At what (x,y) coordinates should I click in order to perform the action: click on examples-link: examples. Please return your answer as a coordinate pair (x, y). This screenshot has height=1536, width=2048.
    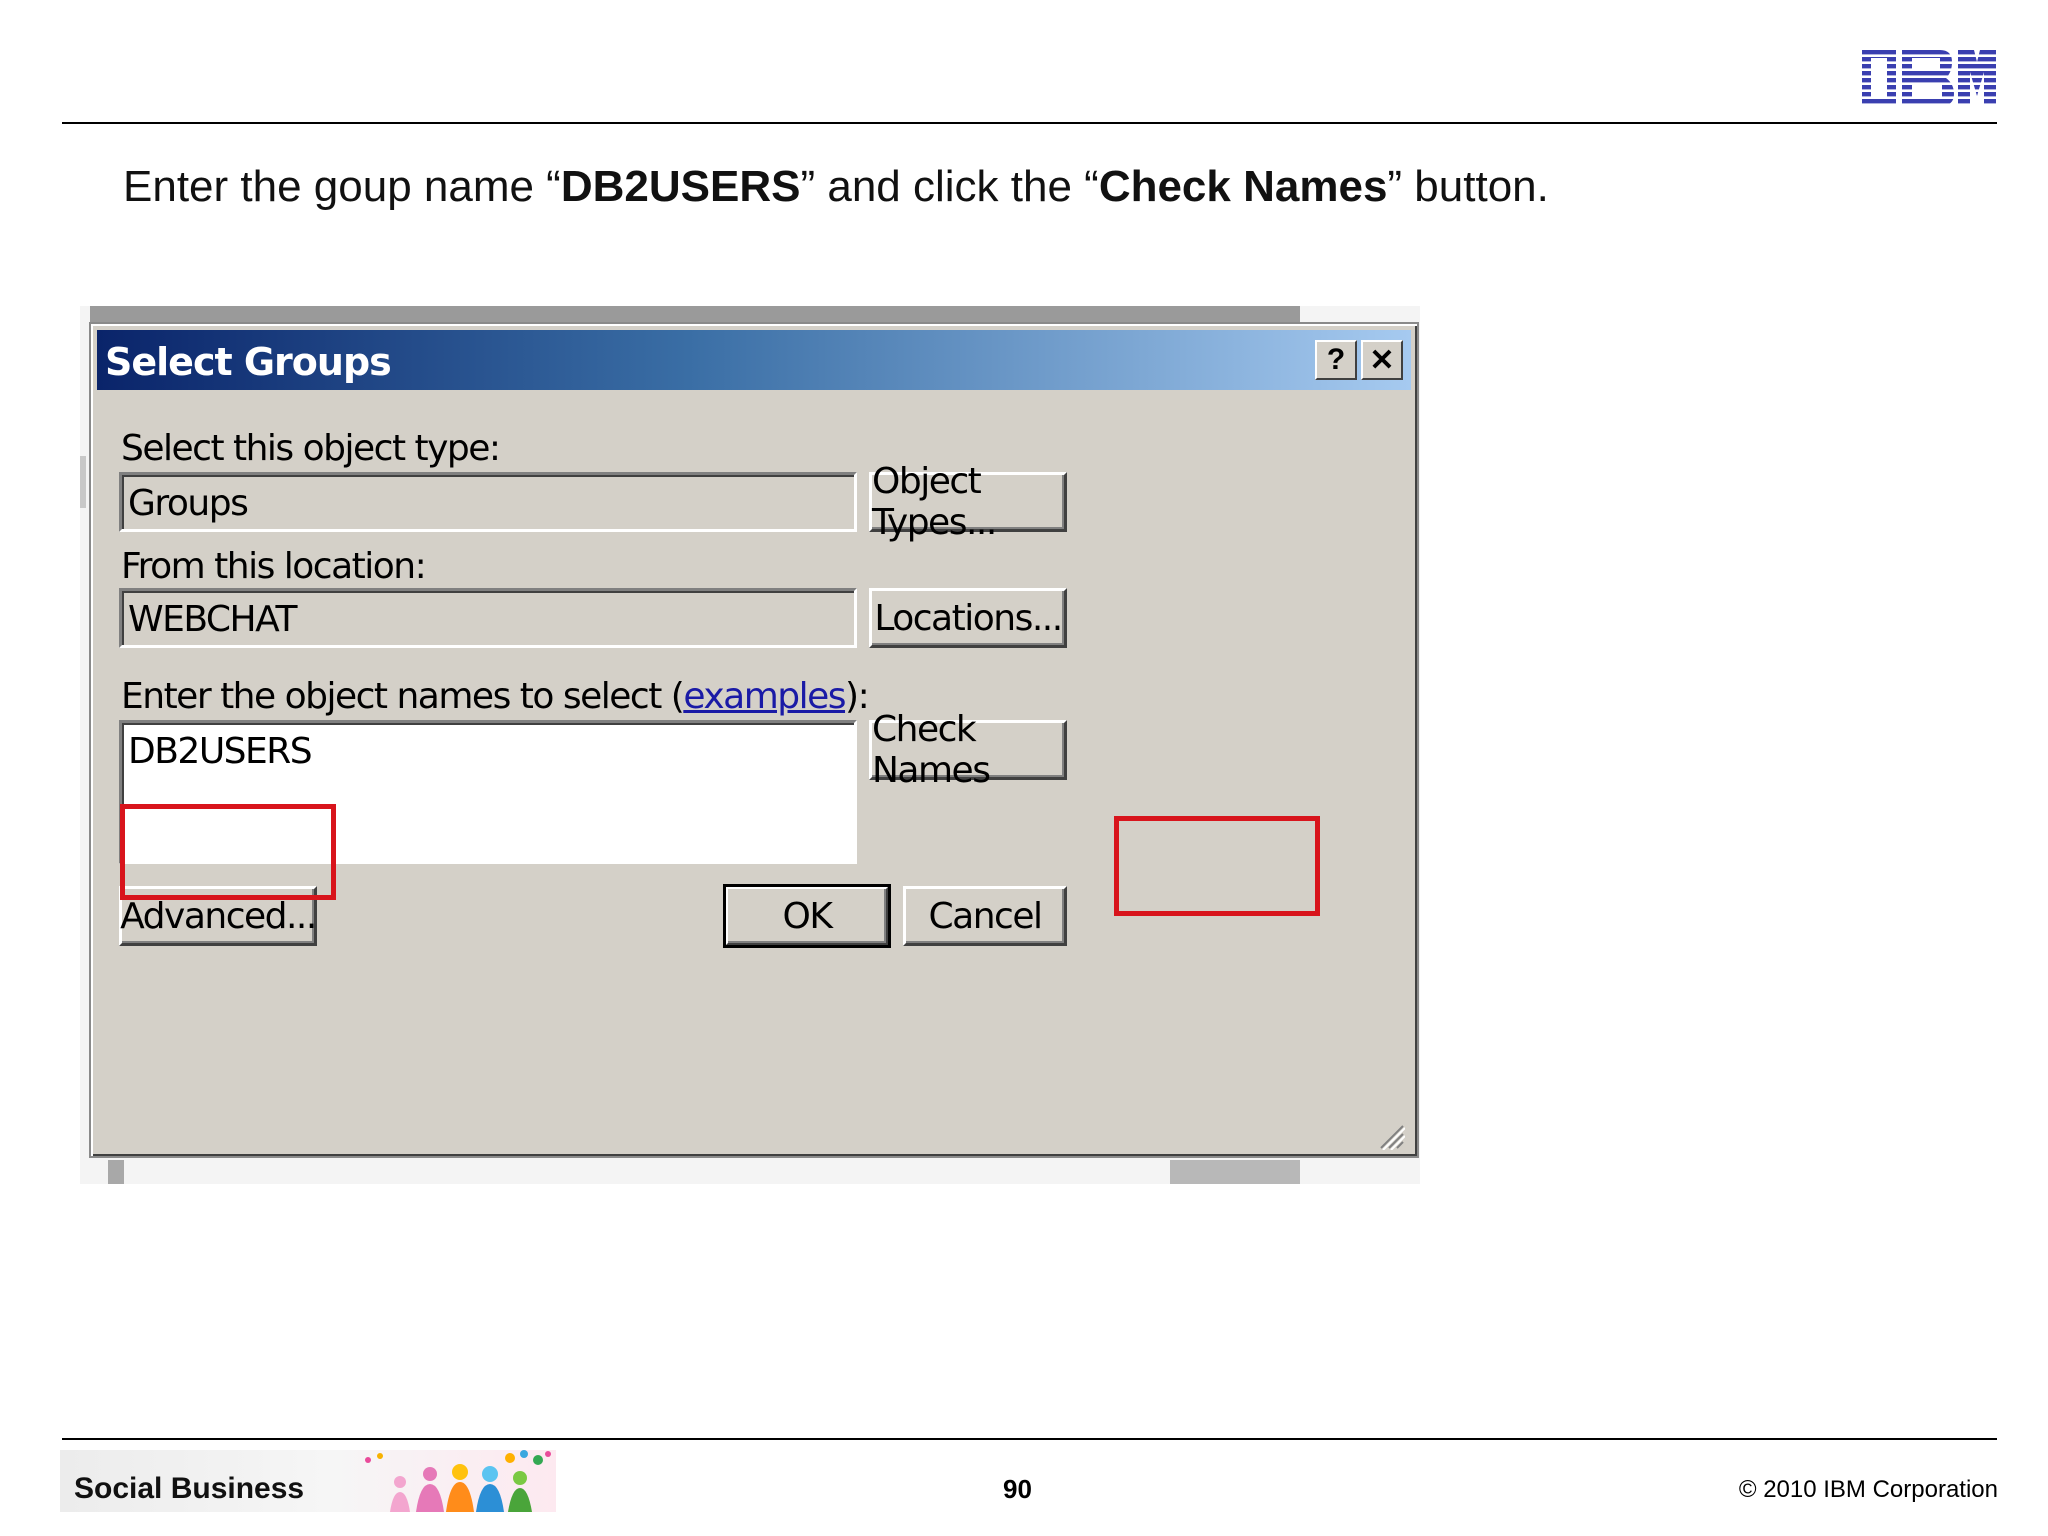
    Looking at the image, I should click on (764, 696).